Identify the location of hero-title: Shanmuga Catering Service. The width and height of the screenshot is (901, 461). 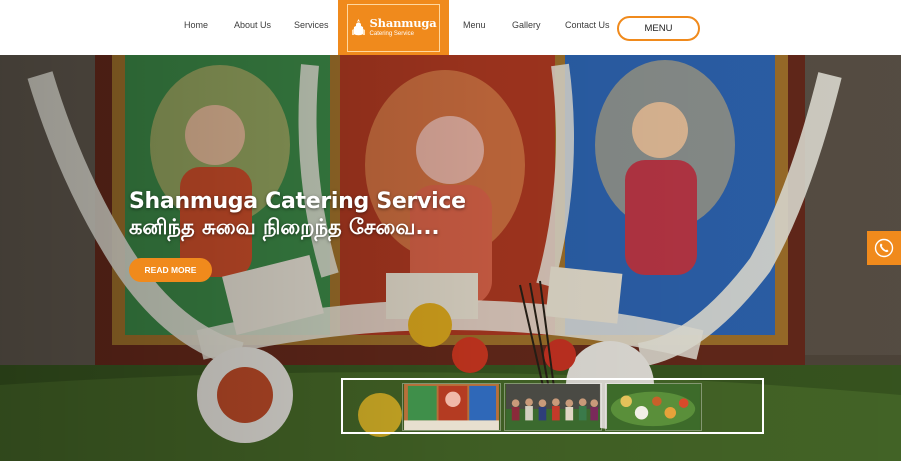
(297, 201).